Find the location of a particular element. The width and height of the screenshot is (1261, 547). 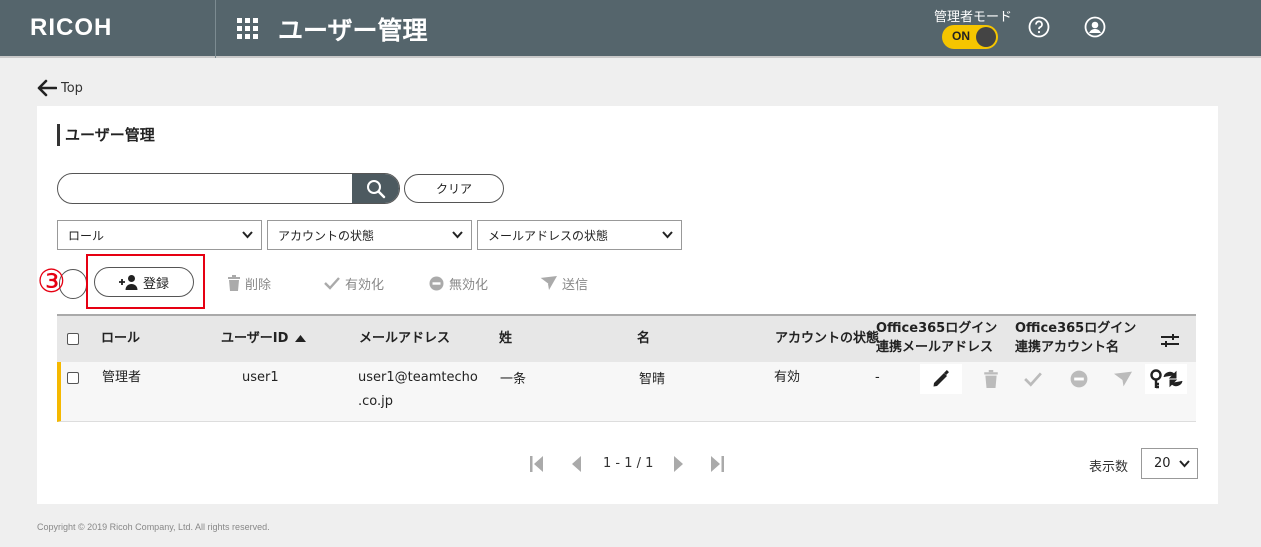

row-checkbox is located at coordinates (73, 378).